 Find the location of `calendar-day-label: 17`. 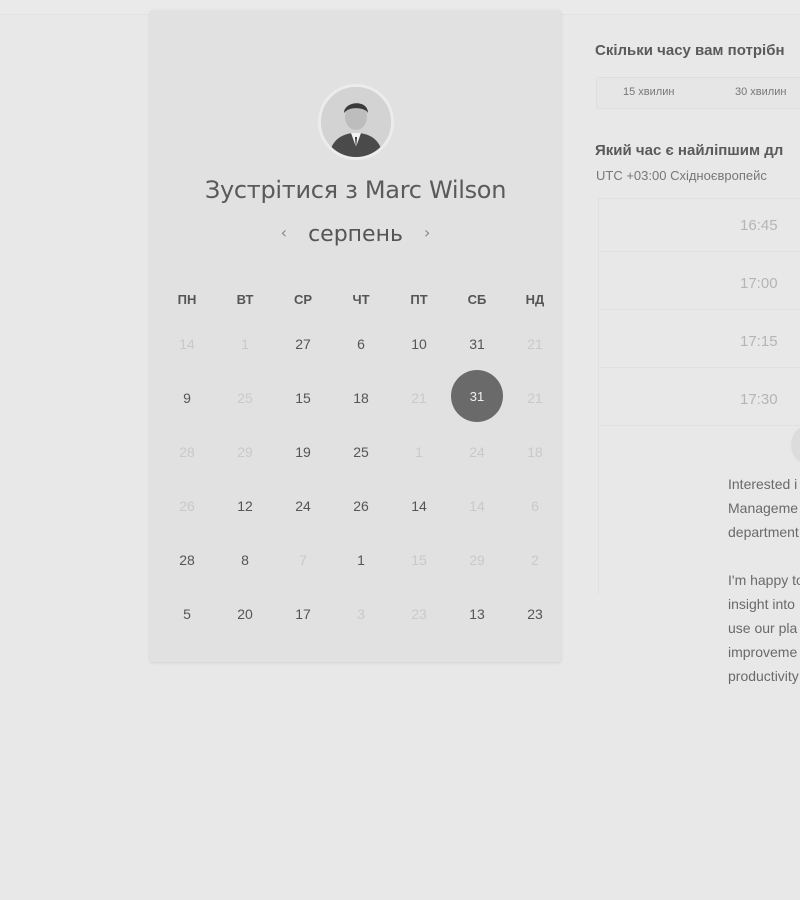

calendar-day-label: 17 is located at coordinates (303, 614).